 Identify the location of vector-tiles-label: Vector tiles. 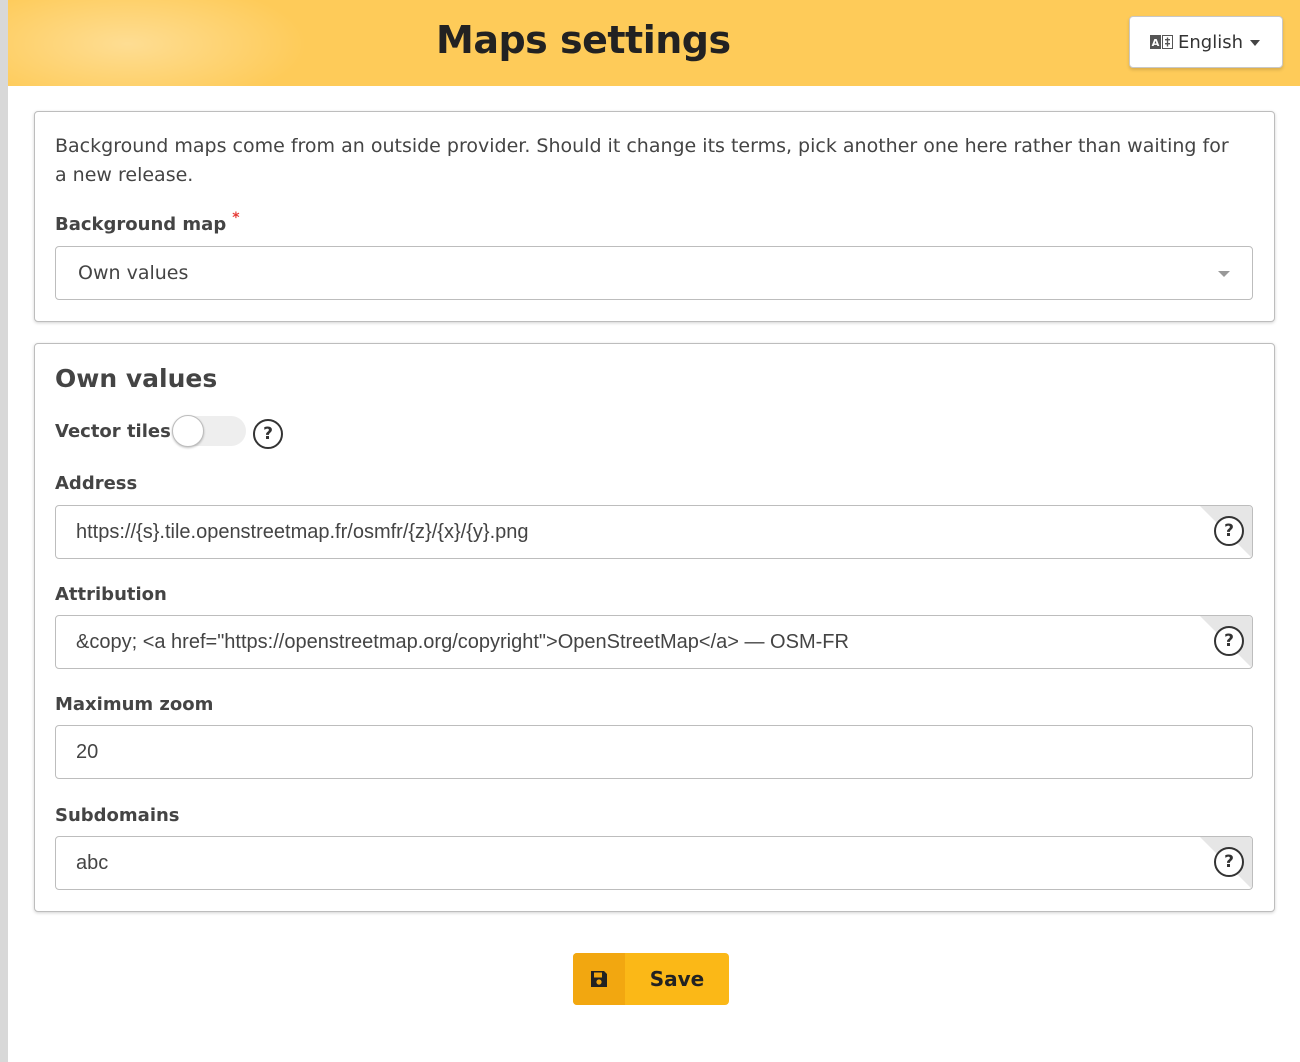
(113, 431).